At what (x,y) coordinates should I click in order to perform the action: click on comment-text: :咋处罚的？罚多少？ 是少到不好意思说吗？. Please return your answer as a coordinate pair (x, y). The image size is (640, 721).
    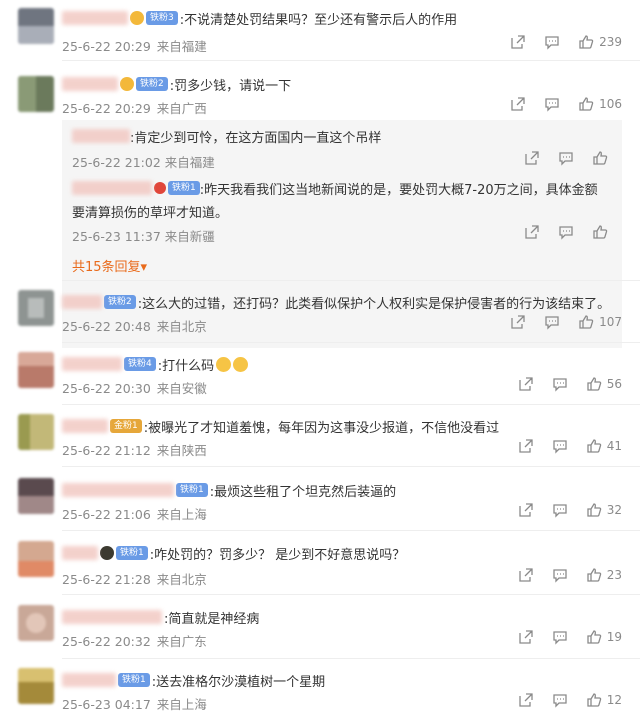
    Looking at the image, I should click on (277, 555).